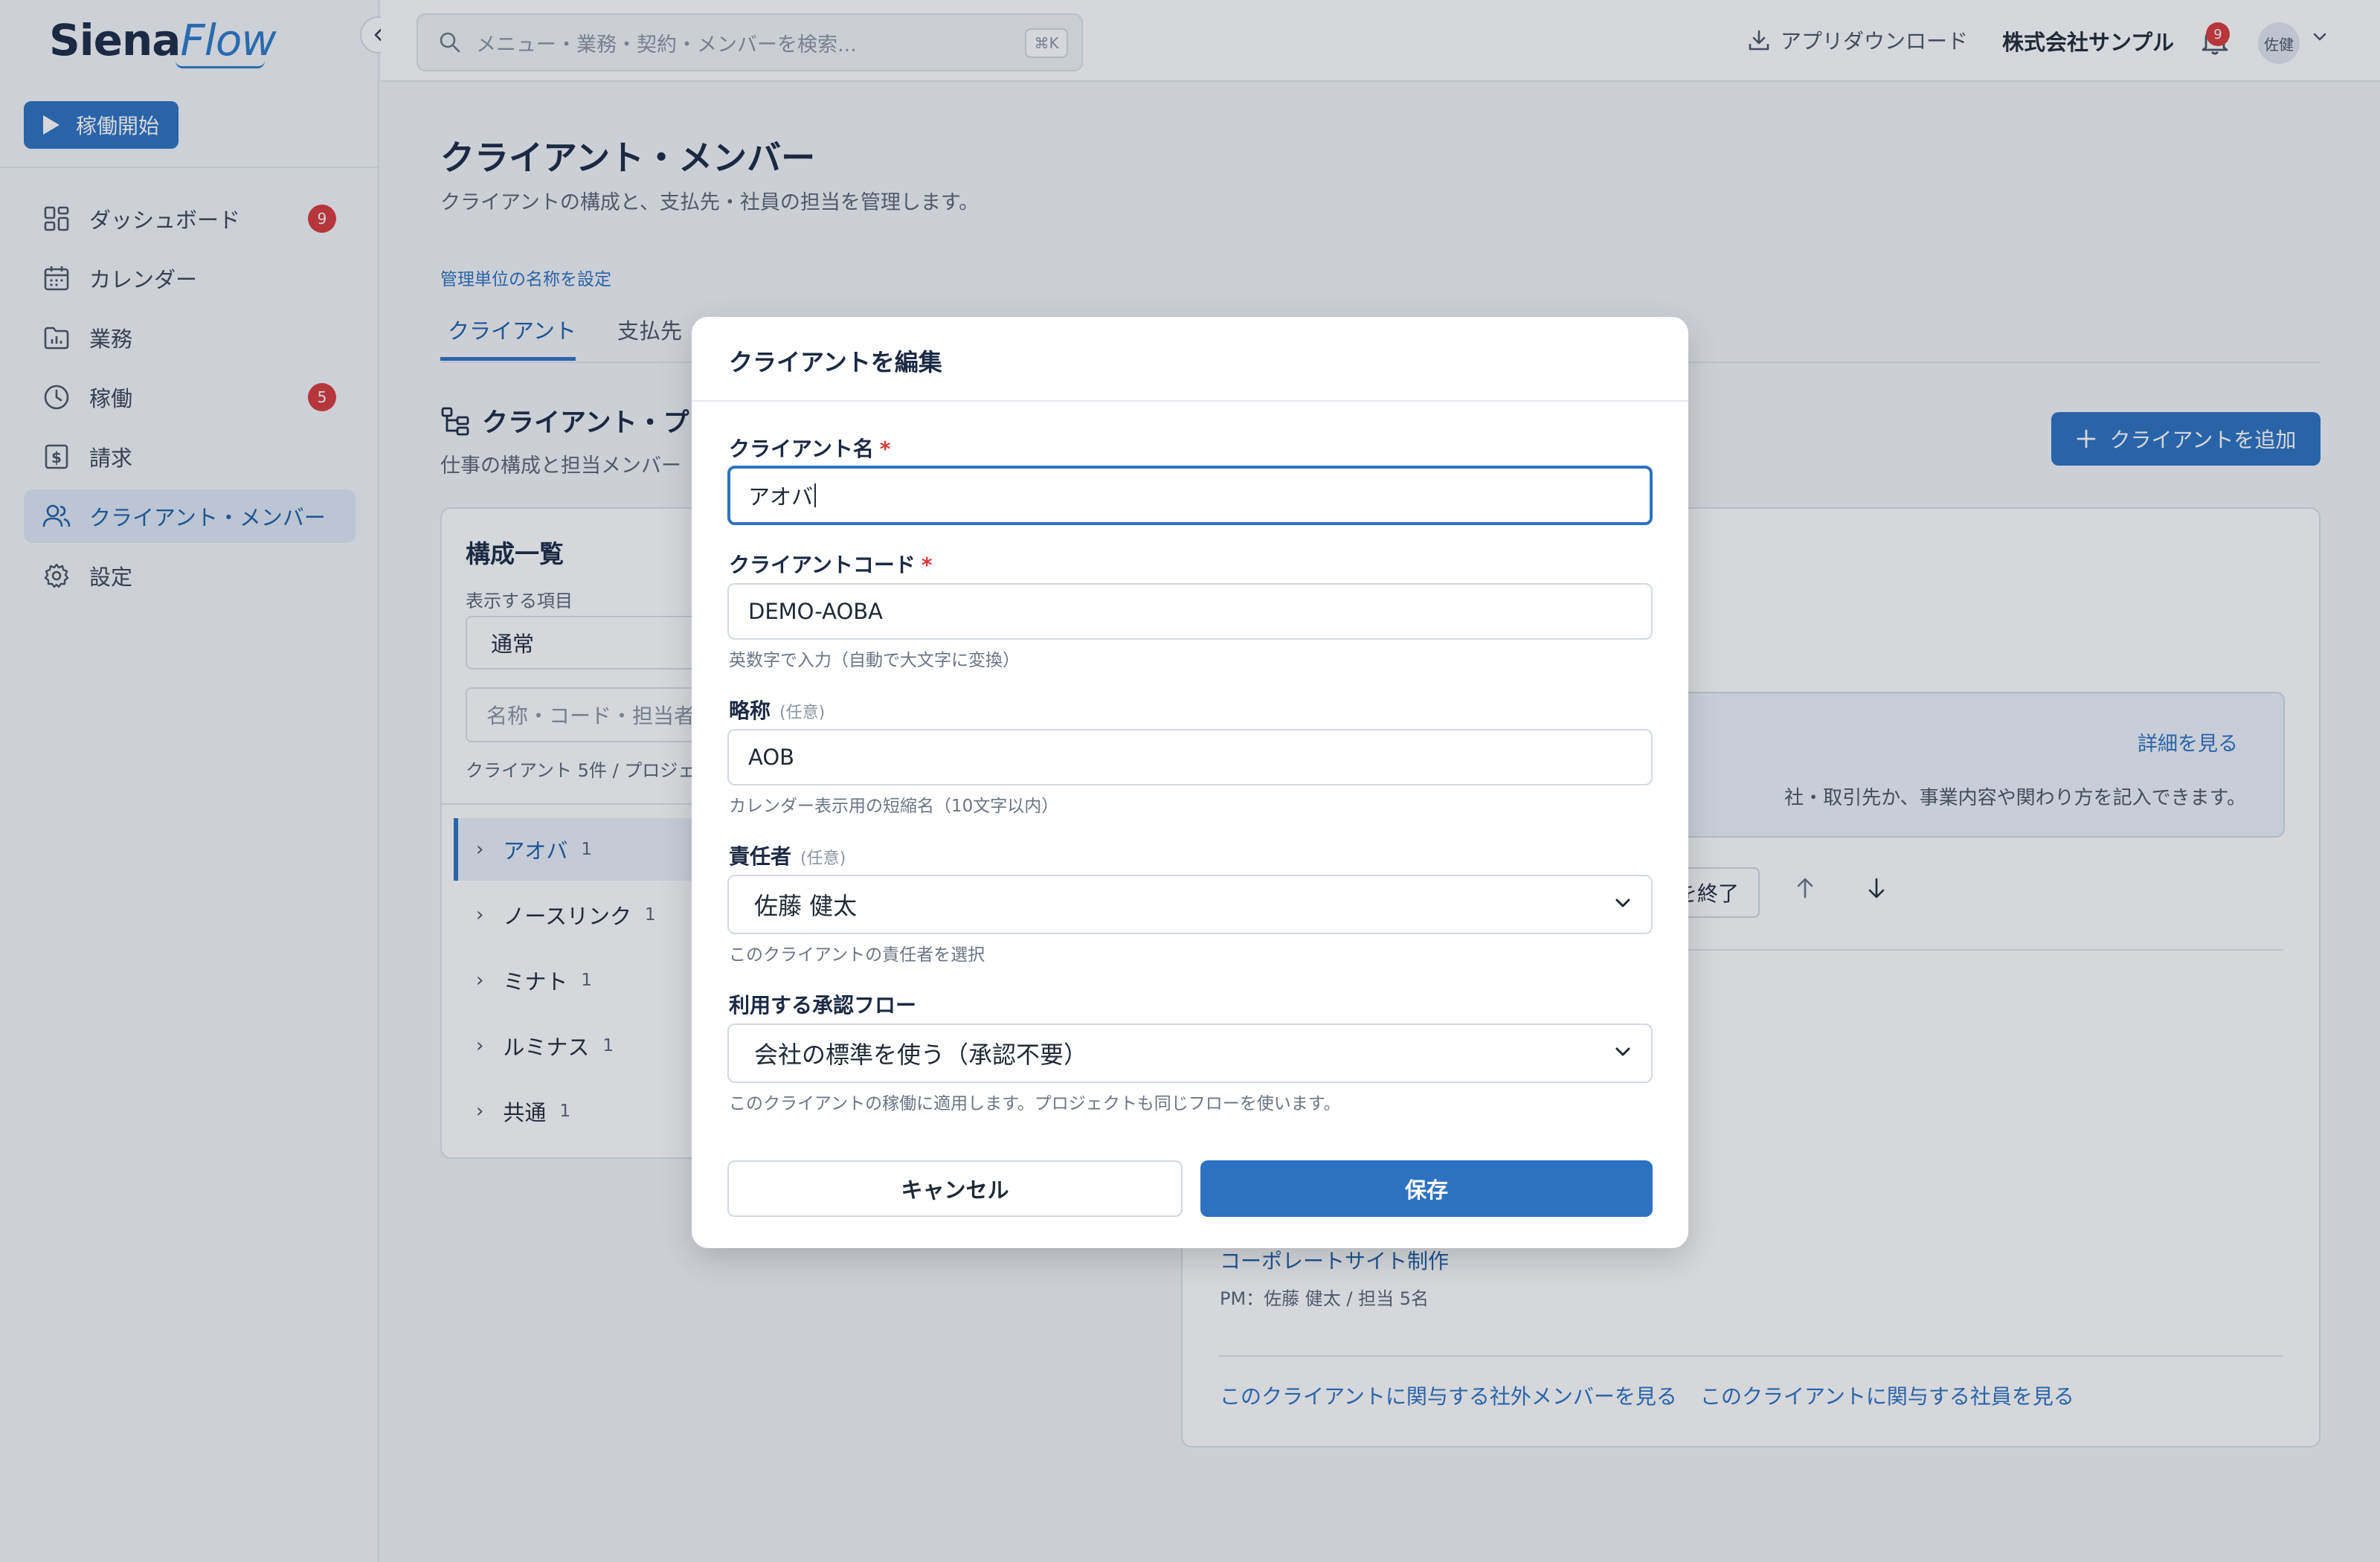  Describe the element at coordinates (777, 710) in the screenshot. I see `short-name-label: 略称 (任意)` at that location.